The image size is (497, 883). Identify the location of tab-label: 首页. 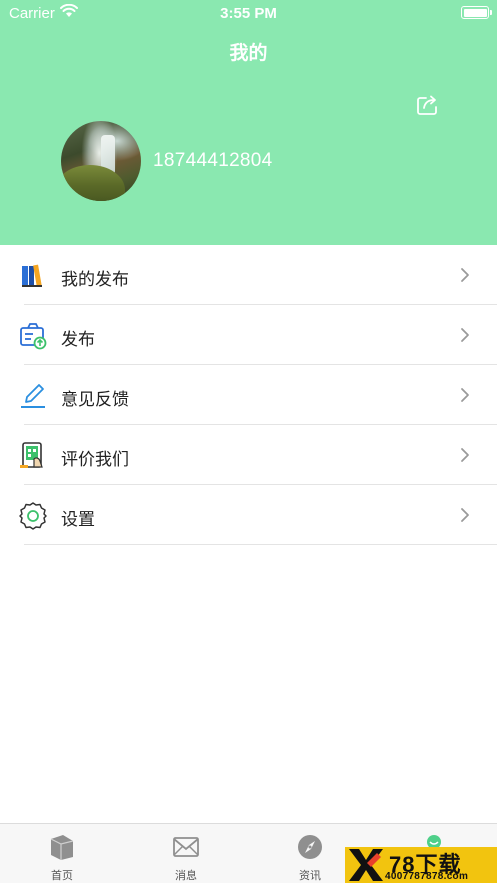
(62, 876).